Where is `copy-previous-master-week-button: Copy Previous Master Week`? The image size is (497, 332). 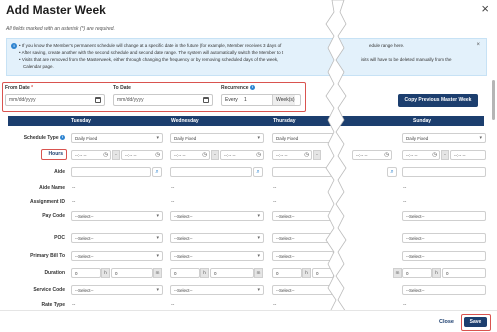
copy-previous-master-week-button: Copy Previous Master Week is located at coordinates (438, 100).